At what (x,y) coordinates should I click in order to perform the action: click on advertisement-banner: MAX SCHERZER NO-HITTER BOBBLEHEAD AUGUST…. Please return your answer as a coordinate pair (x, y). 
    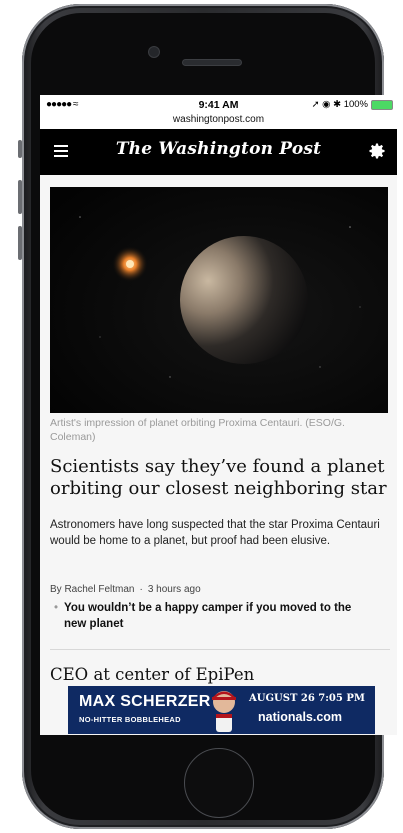
    Looking at the image, I should click on (221, 710).